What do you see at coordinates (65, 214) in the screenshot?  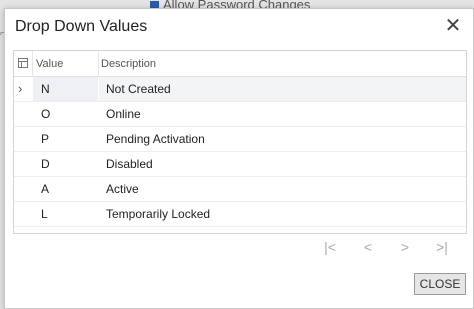 I see `cell-value: L` at bounding box center [65, 214].